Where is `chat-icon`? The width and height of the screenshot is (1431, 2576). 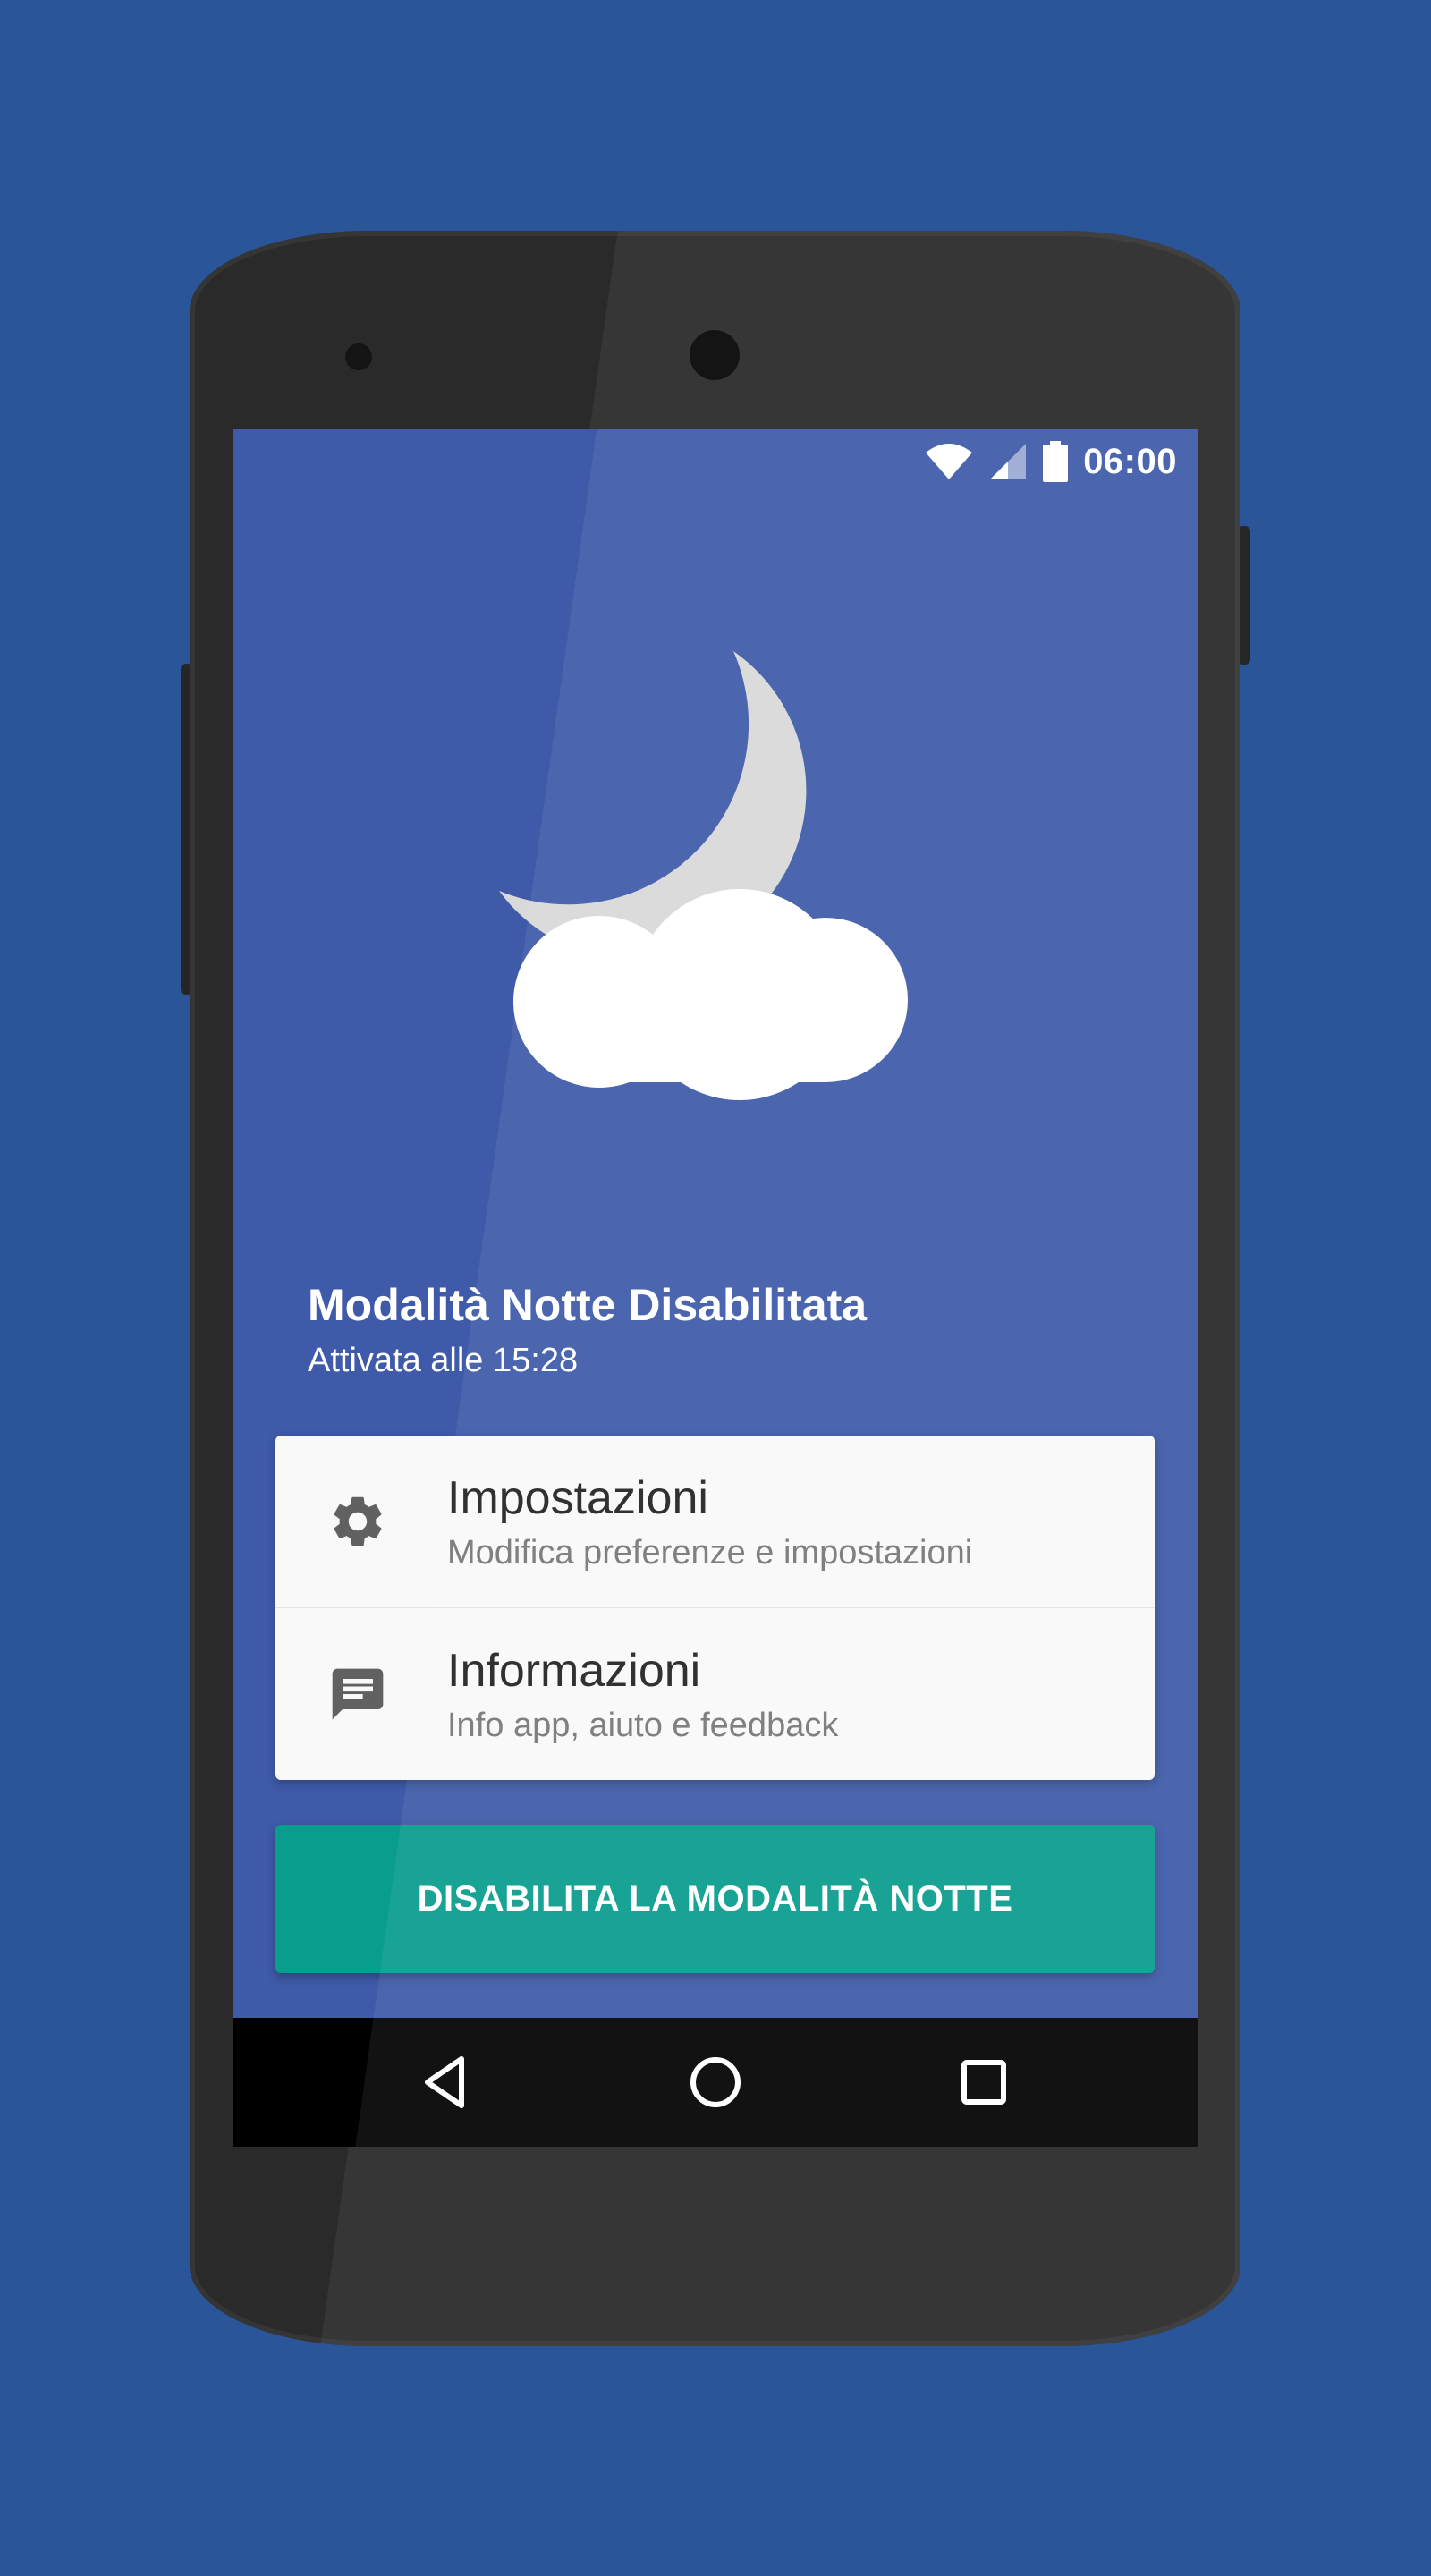 chat-icon is located at coordinates (358, 1694).